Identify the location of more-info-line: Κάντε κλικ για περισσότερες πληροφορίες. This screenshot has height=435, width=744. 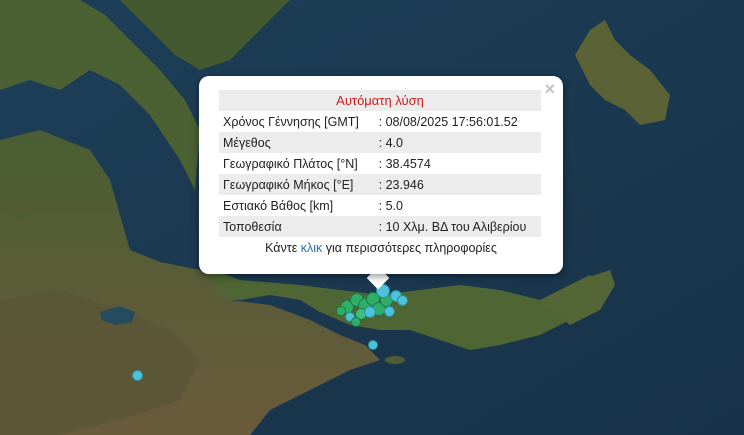
(381, 248).